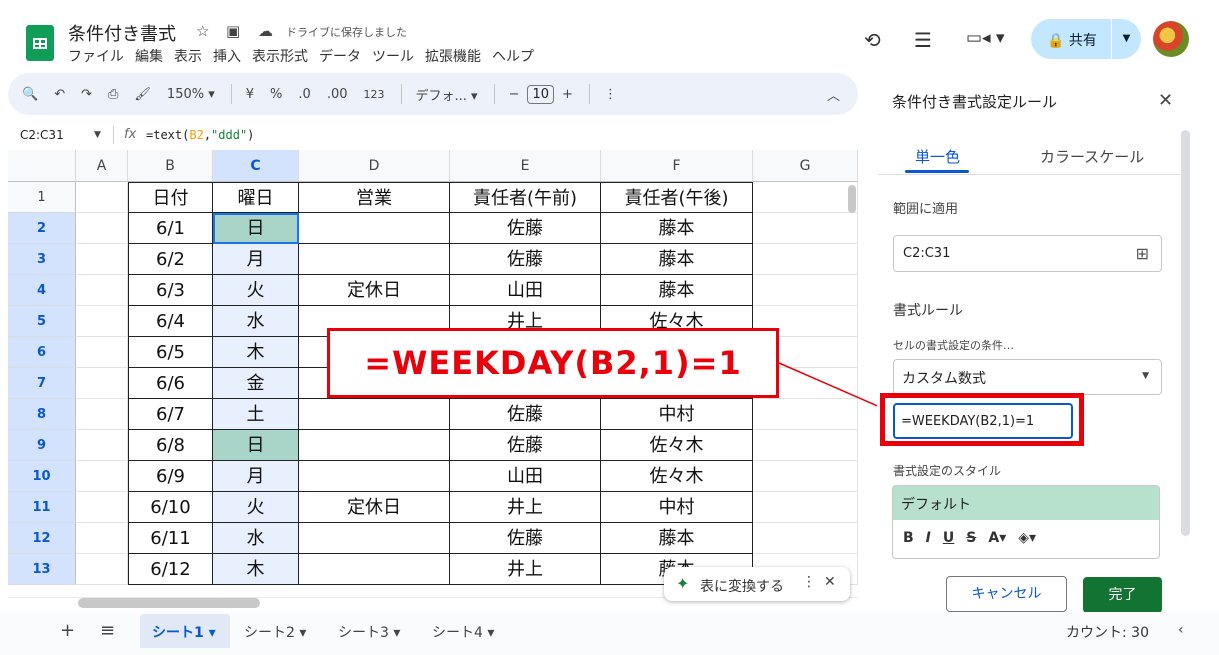  What do you see at coordinates (337, 94) in the screenshot?
I see `increase-decimal-button: .00` at bounding box center [337, 94].